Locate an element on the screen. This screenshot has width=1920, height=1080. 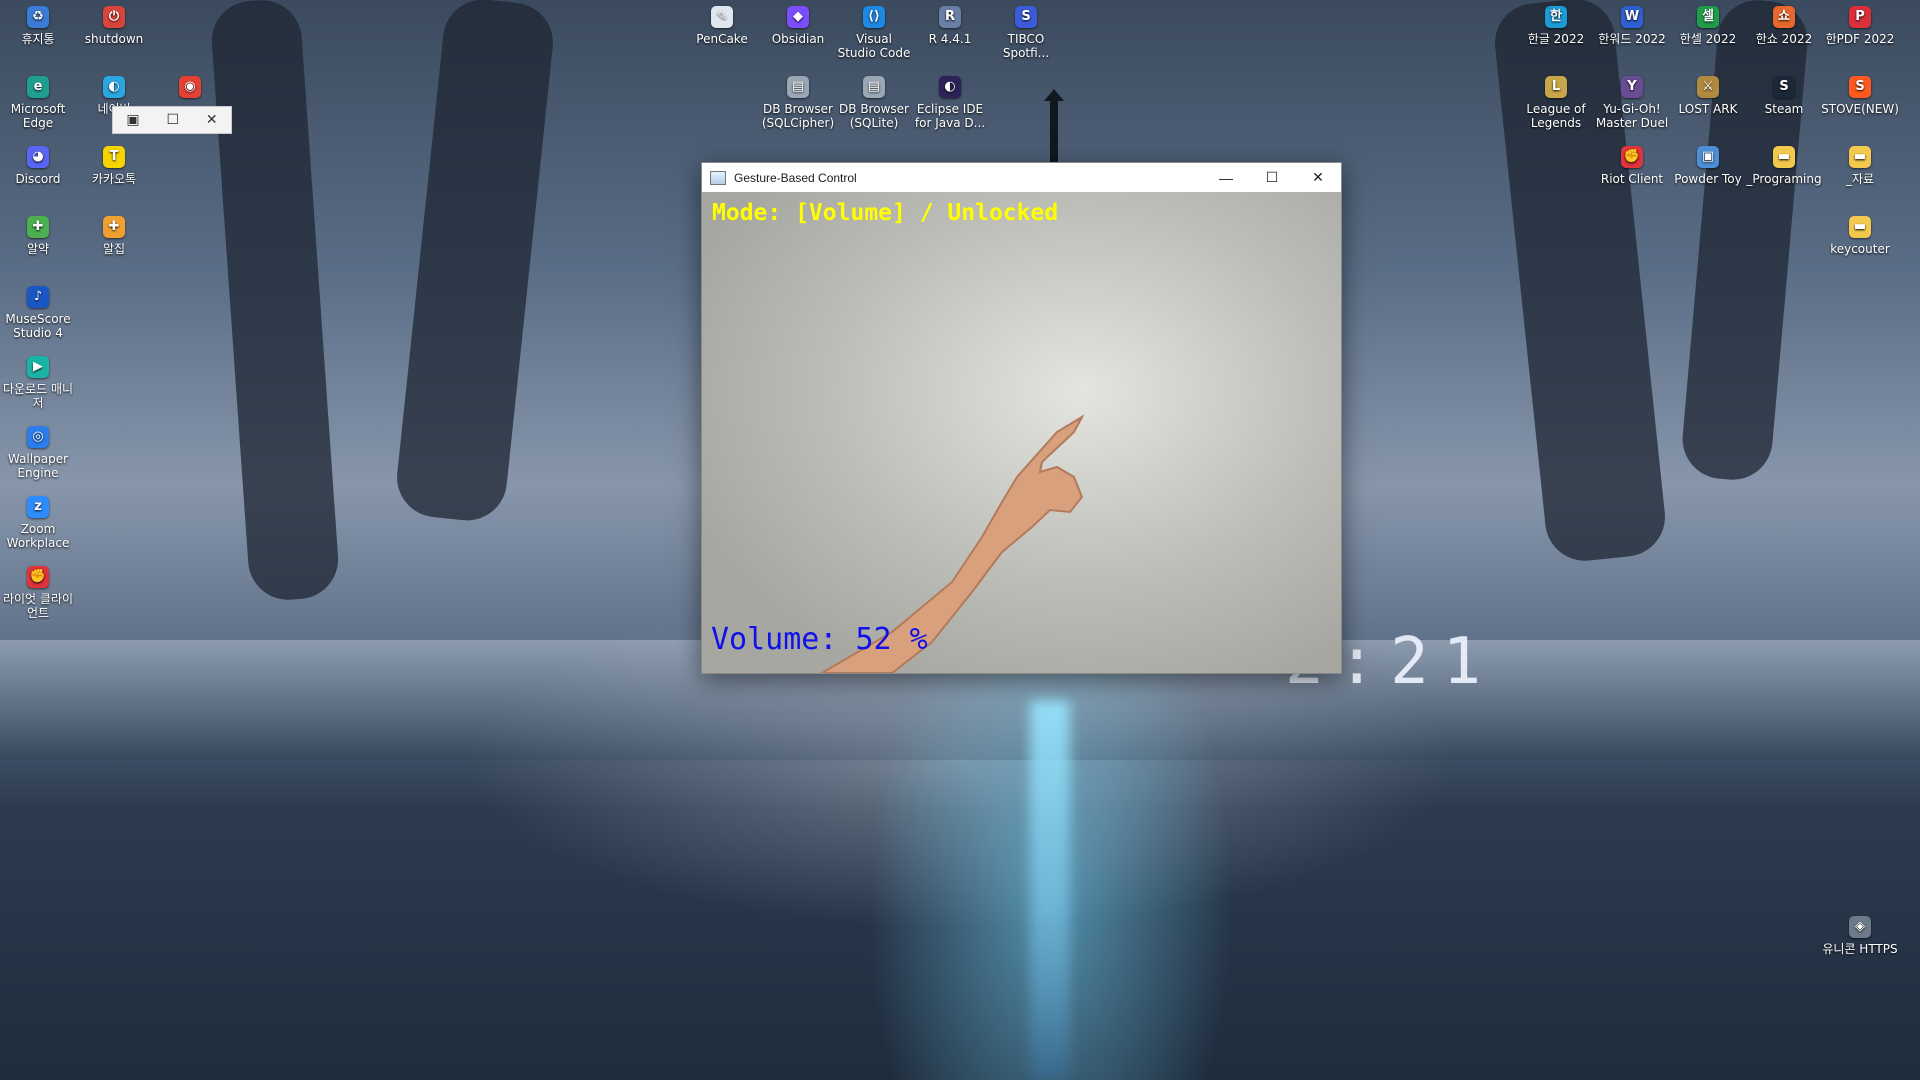
desktop-icon: ▤ DB Browser (SQLite) is located at coordinates (874, 103).